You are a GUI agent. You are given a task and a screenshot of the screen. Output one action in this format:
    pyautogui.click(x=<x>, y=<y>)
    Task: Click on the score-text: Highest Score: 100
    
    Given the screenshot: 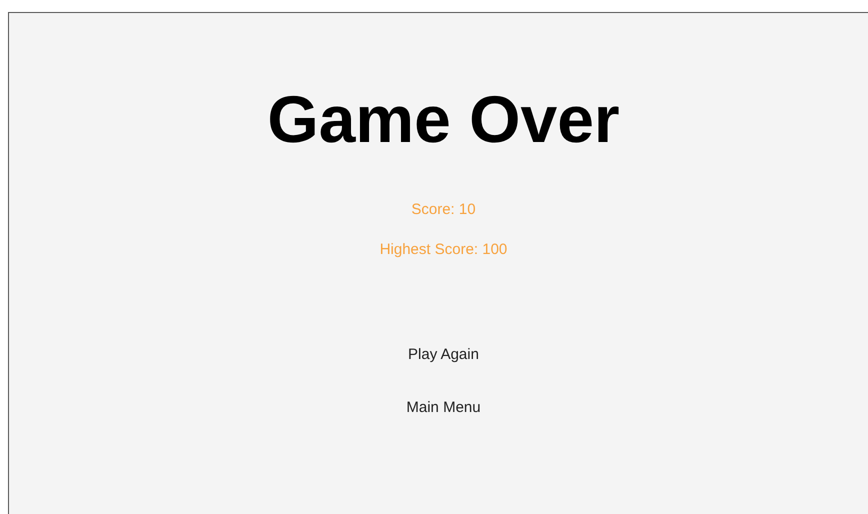 What is the action you would take?
    pyautogui.click(x=444, y=250)
    